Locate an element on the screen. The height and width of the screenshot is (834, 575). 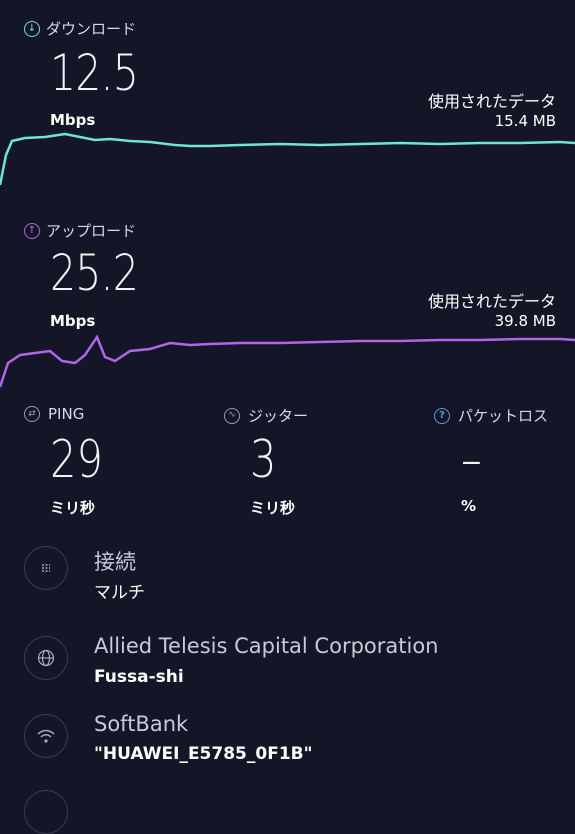
ping-label: ⇄ PING is located at coordinates (54, 414).